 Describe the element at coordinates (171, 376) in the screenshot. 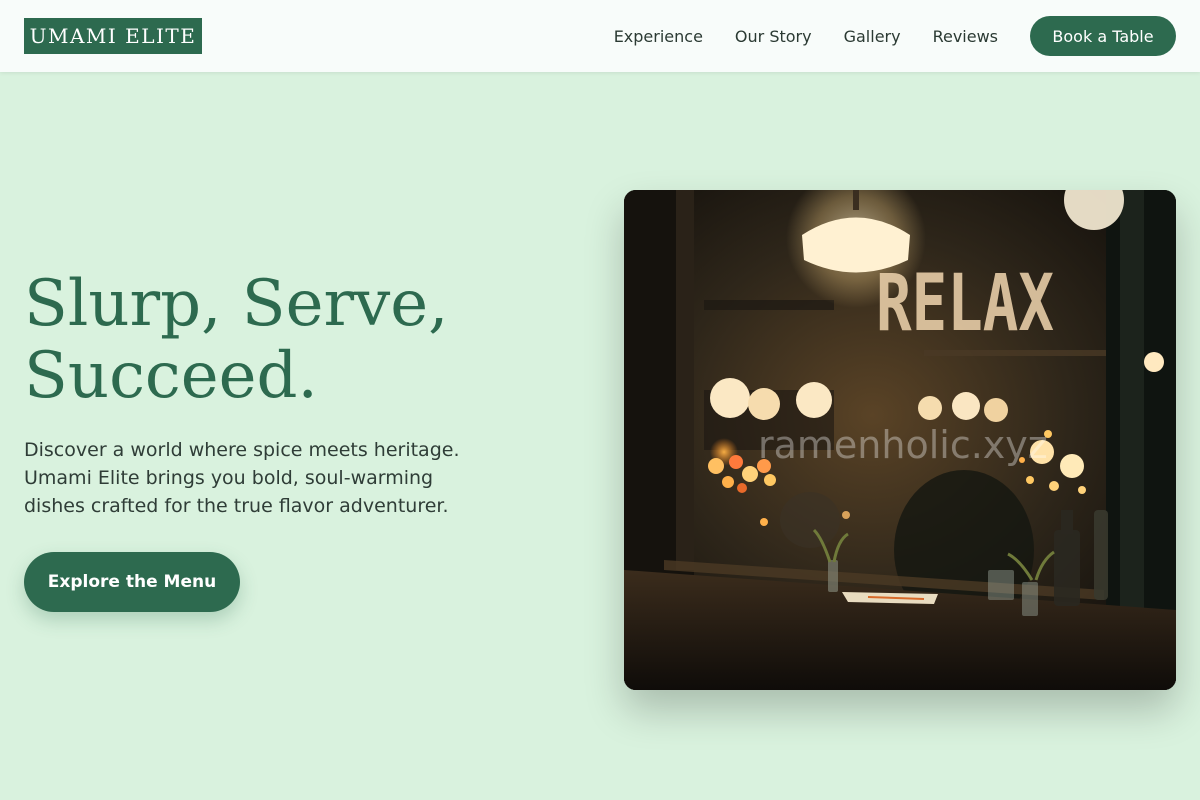

I see `hero-title-line-2: Succeed.` at that location.